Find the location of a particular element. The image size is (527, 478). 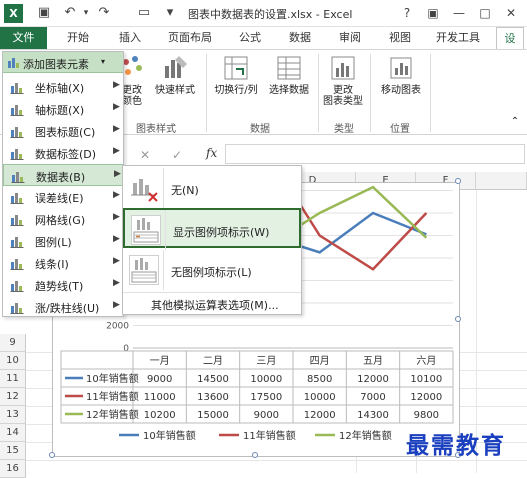

data-table-cell: 10100 is located at coordinates (426, 379).